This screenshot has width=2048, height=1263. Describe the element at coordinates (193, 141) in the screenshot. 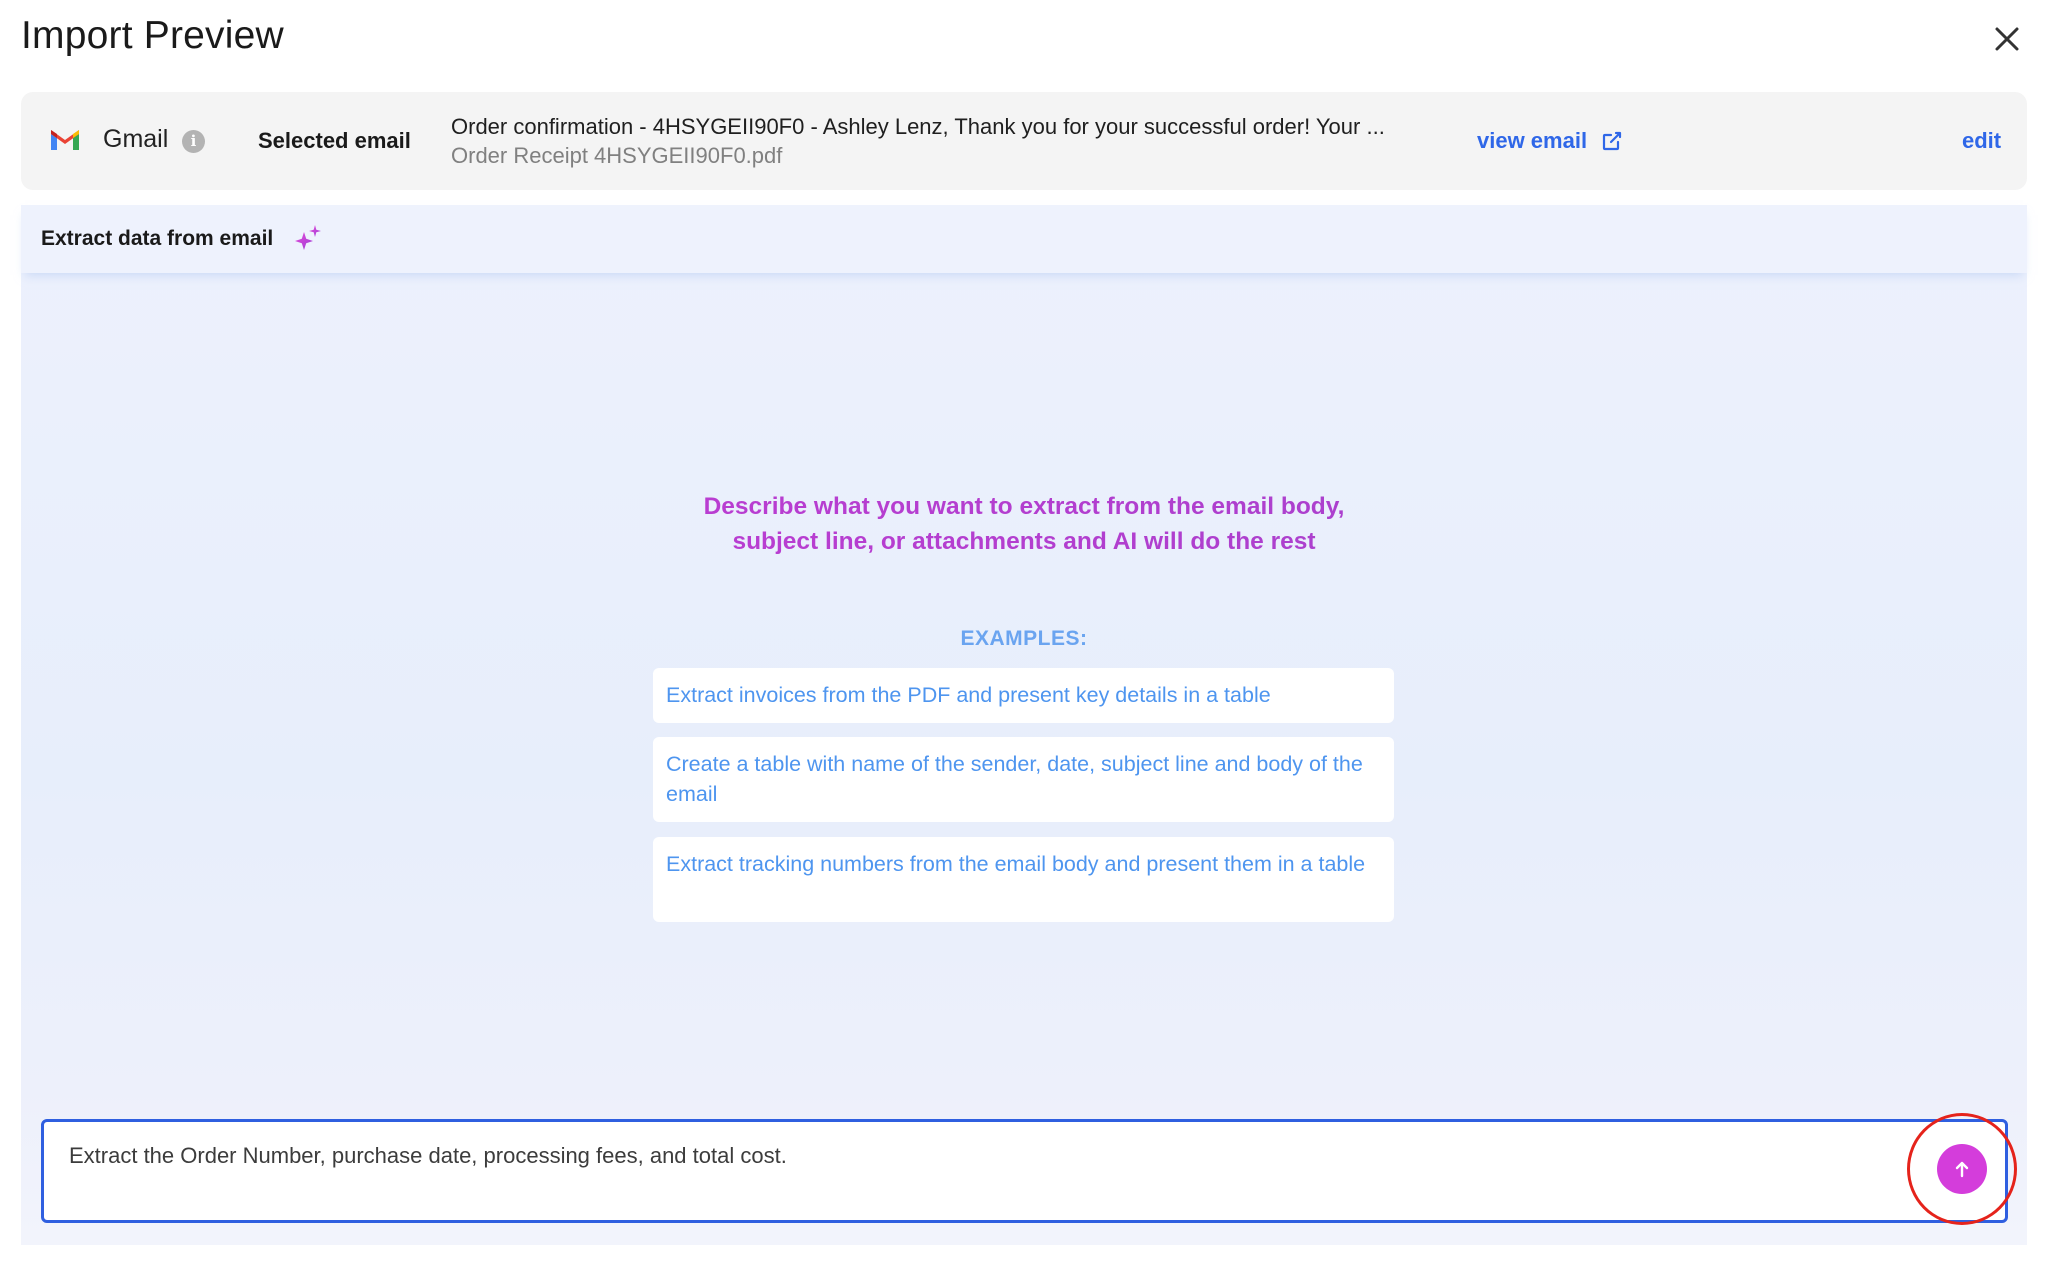

I see `info-icon: i` at that location.